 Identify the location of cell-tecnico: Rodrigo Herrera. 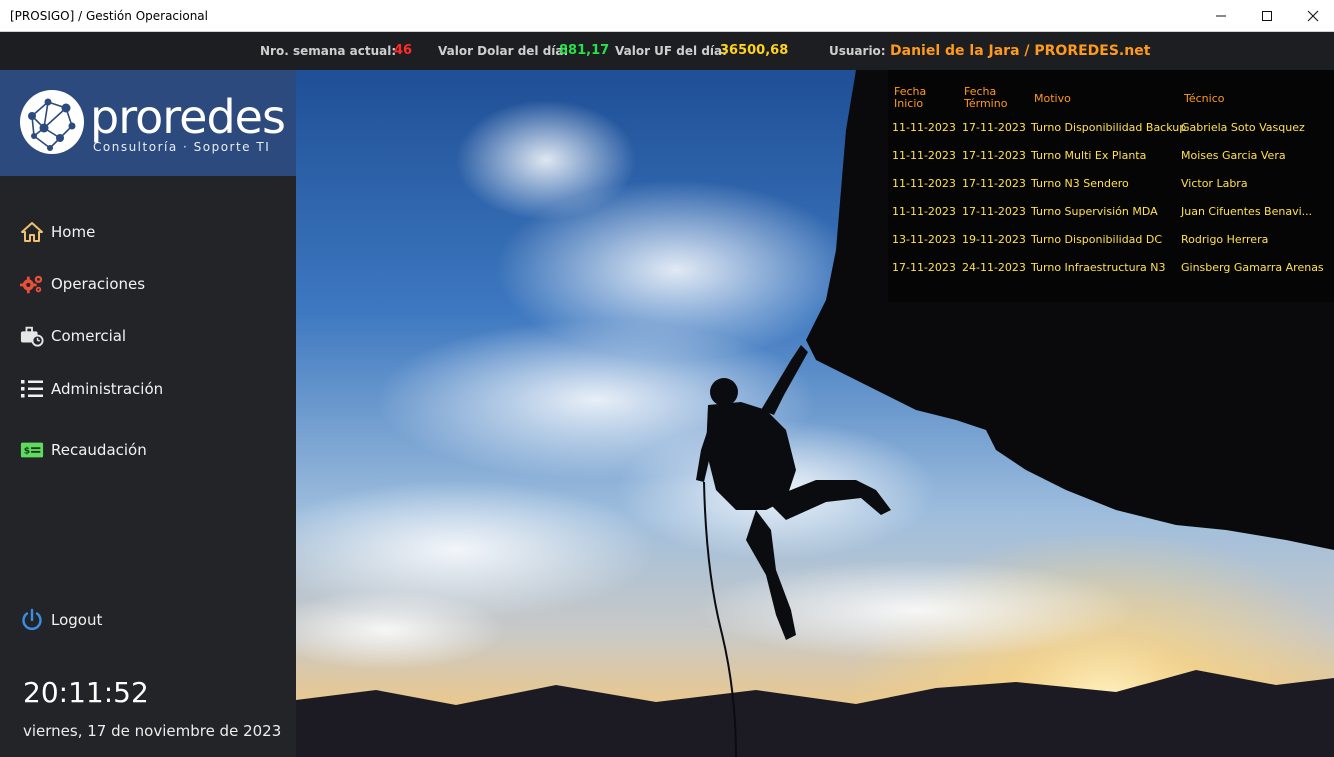
(1225, 239).